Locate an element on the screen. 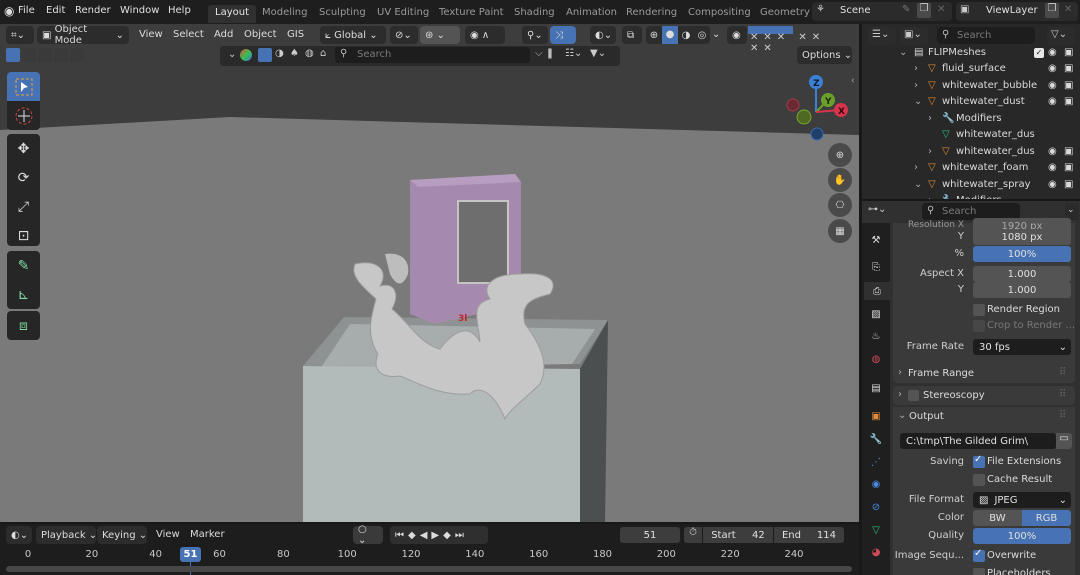 This screenshot has height=575, width=1080. pivot-point-dropdown: ⊘⌄ is located at coordinates (404, 35).